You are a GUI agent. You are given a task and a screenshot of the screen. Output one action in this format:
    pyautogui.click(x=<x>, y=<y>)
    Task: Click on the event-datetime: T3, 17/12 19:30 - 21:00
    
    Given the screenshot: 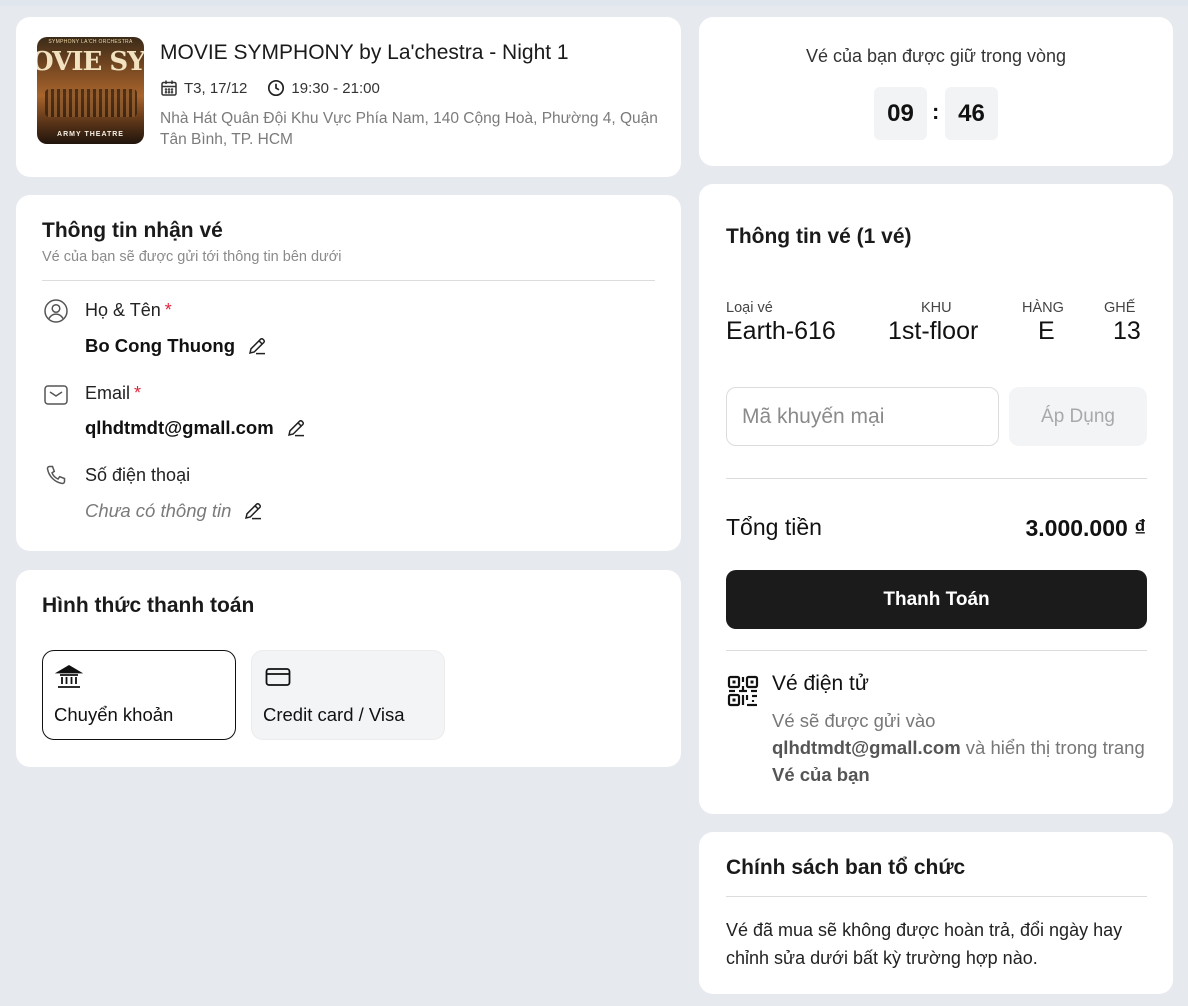 What is the action you would take?
    pyautogui.click(x=270, y=88)
    